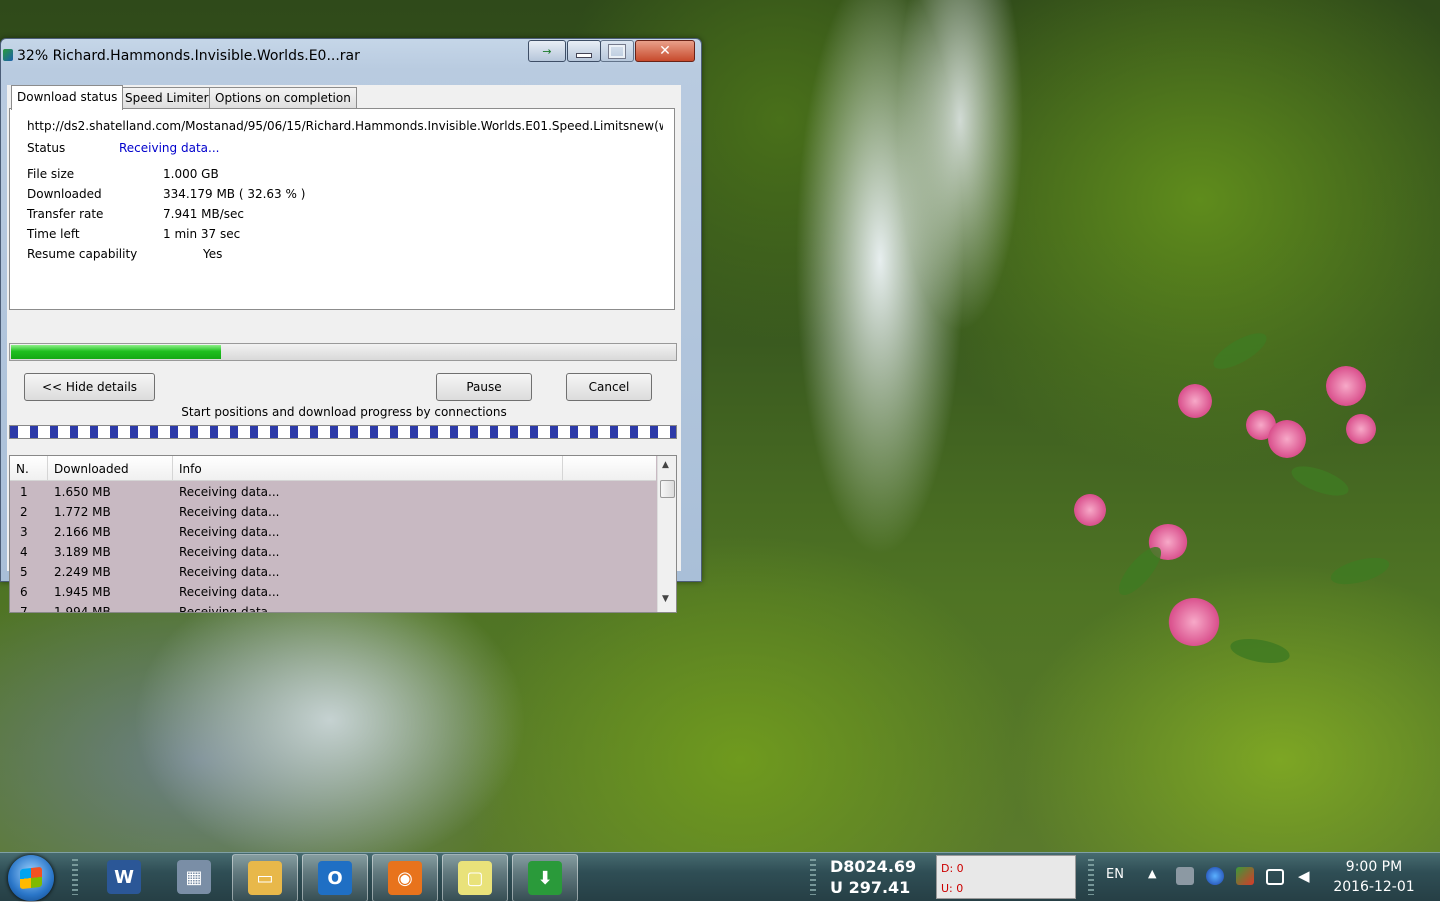  I want to click on system-clock: 9:00 PM 2016-12-01, so click(1374, 877).